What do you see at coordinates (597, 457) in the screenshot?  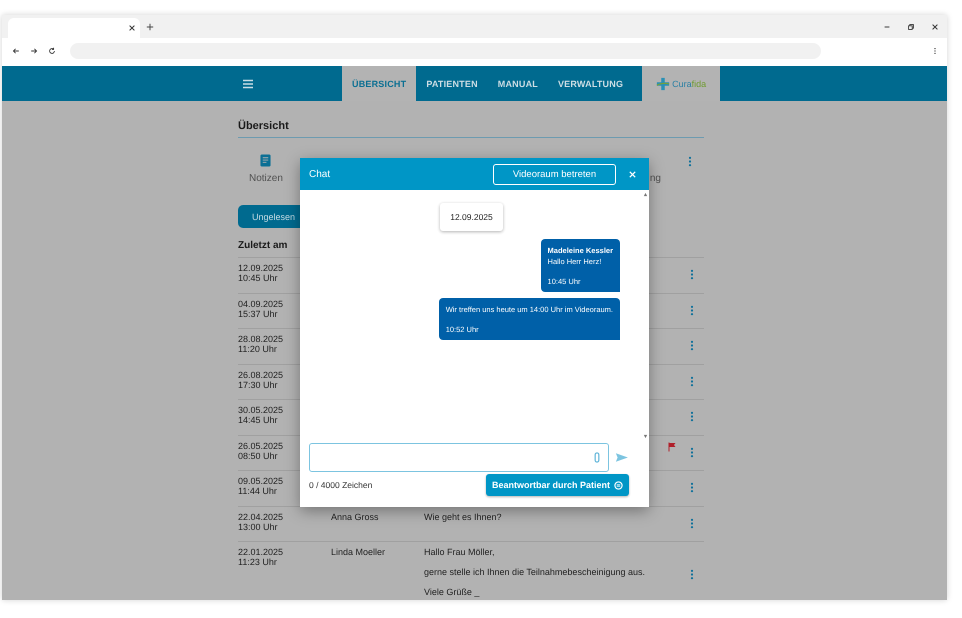 I see `paperclip-icon` at bounding box center [597, 457].